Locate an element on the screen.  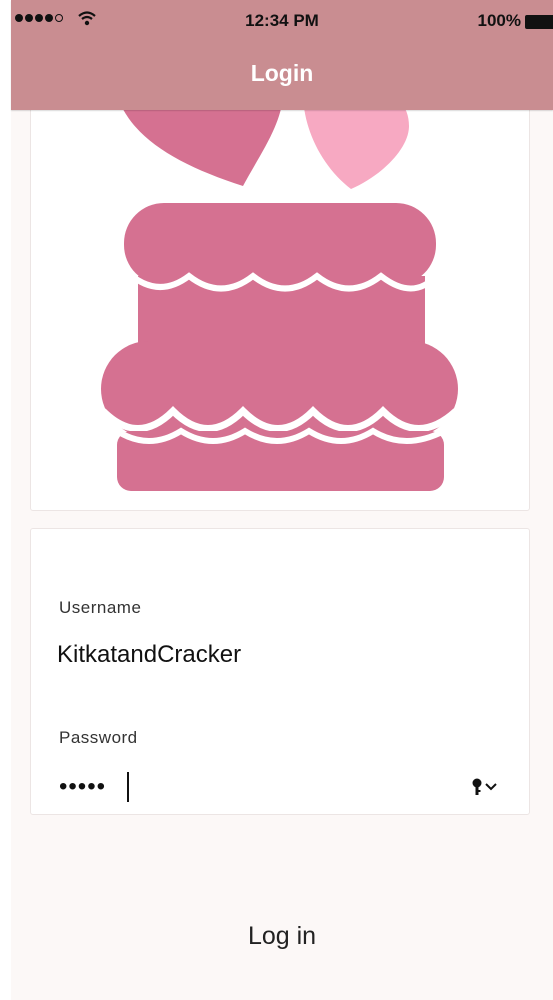
status-bar: 12:34 PM 100% is located at coordinates (282, 21).